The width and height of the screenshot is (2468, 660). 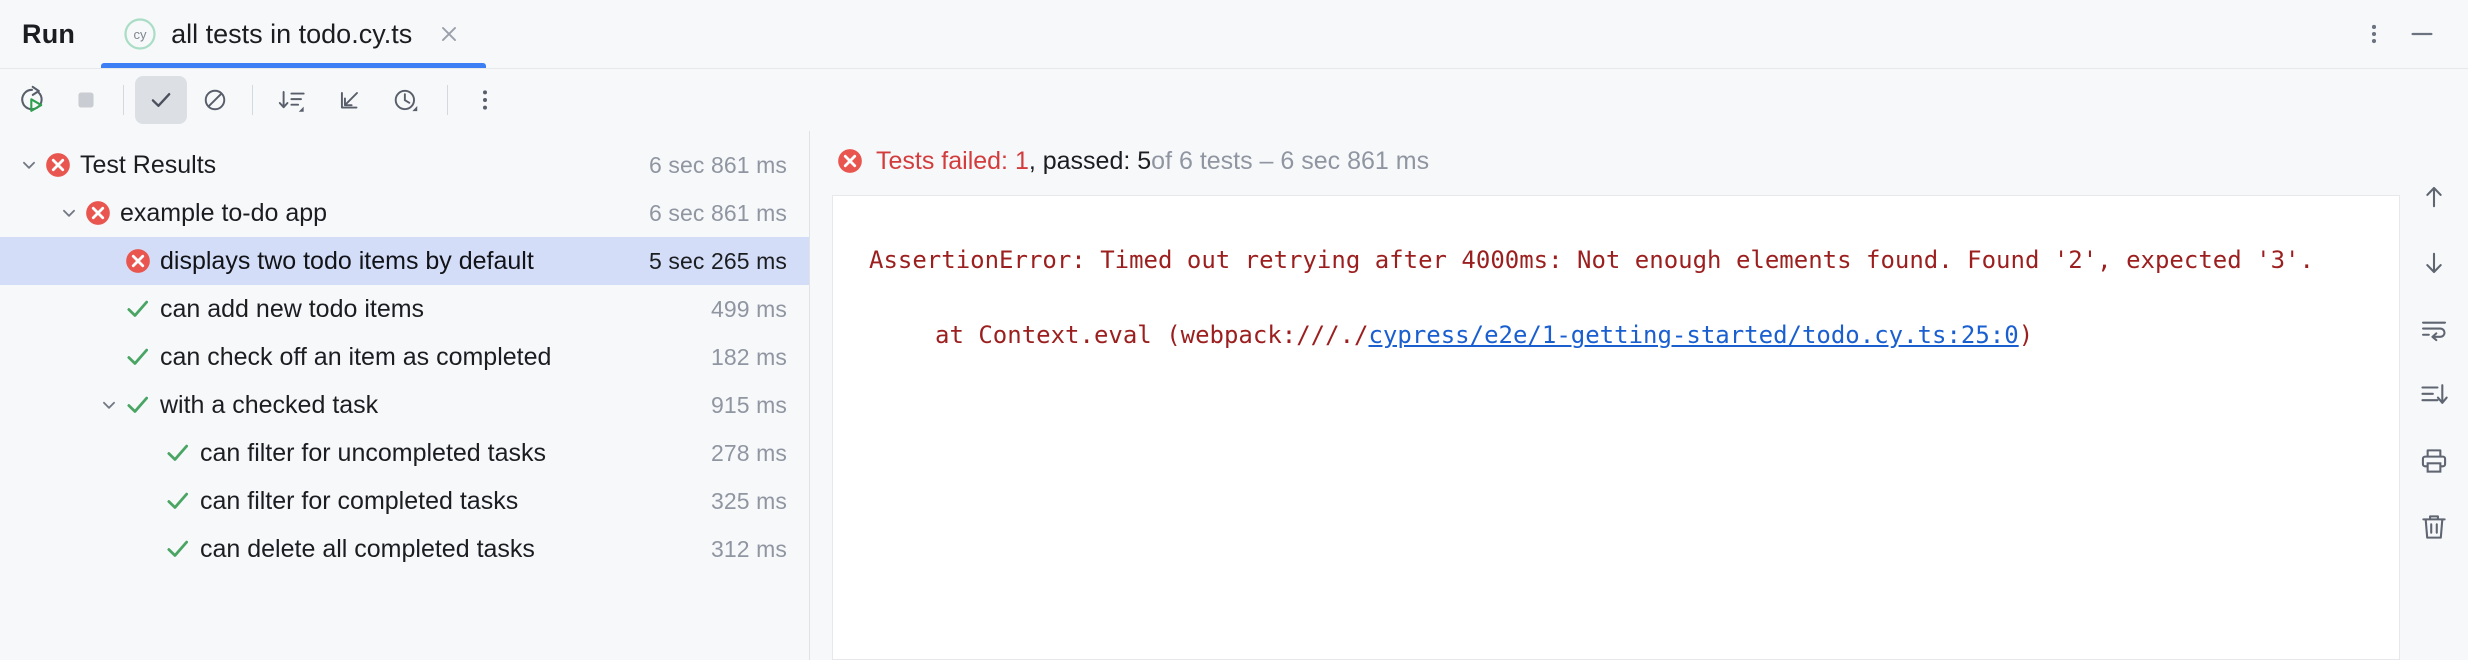 I want to click on tree-row-example-to-do-app: example to-do app 6 sec 861 ms, so click(x=404, y=213).